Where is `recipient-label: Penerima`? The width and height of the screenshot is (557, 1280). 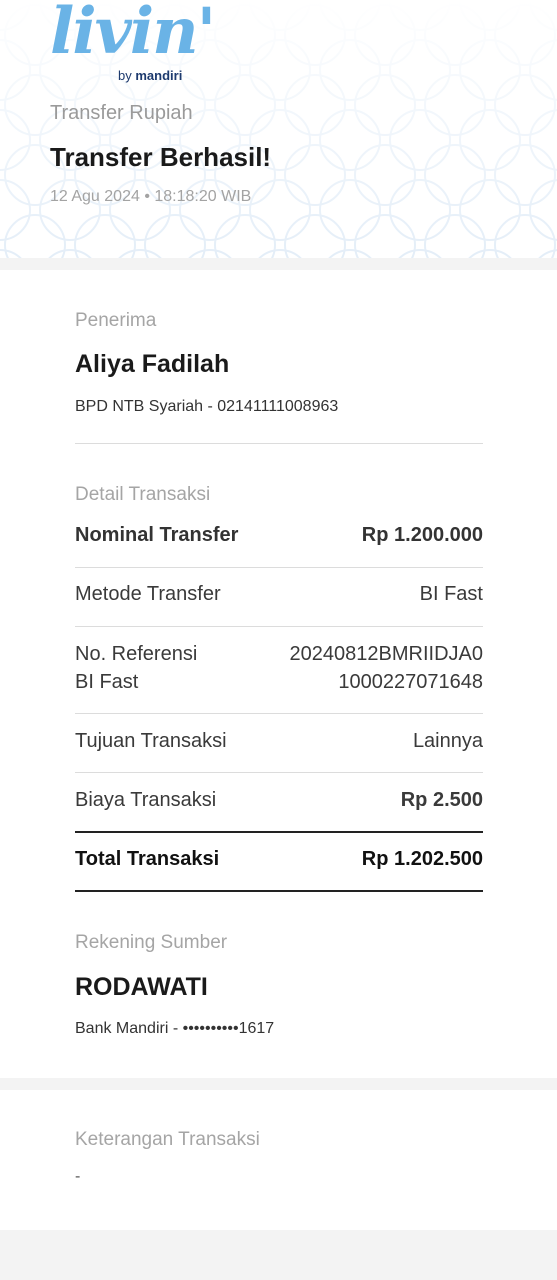 recipient-label: Penerima is located at coordinates (116, 320).